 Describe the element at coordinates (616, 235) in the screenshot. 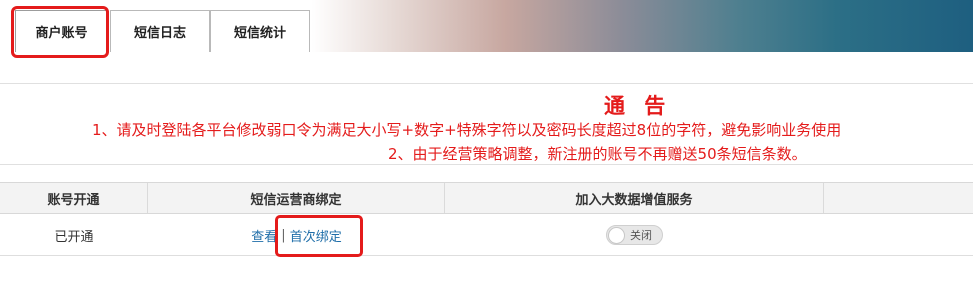

I see `toggle-knob` at that location.